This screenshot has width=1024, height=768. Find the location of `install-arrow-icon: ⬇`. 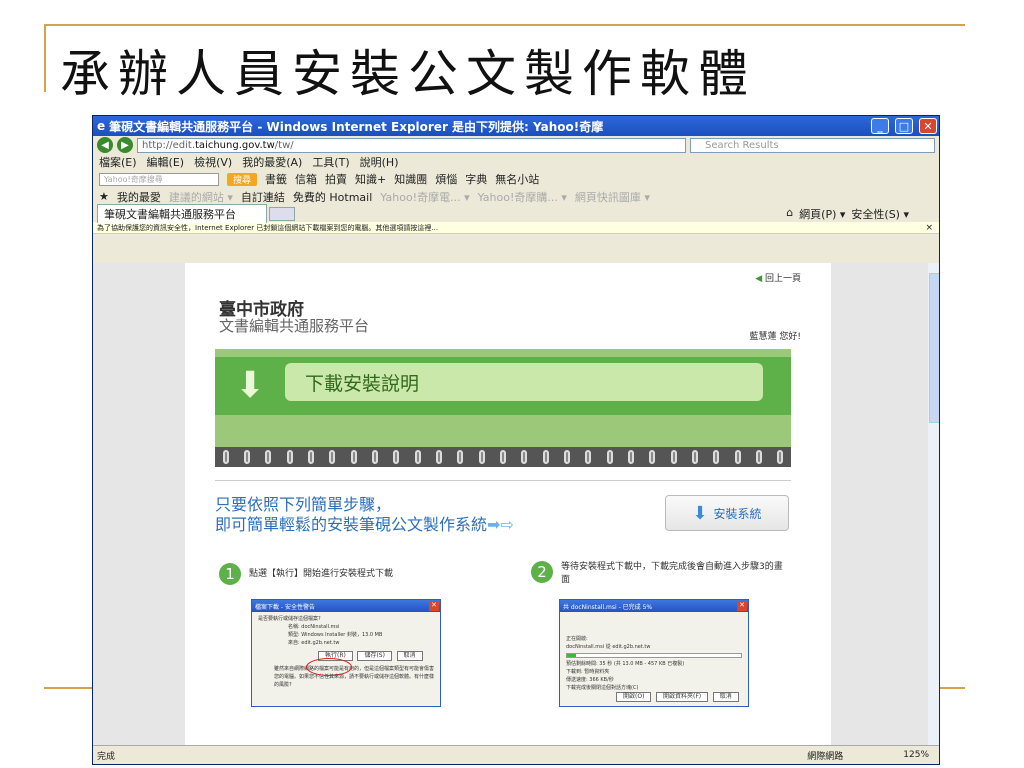

install-arrow-icon: ⬇ is located at coordinates (700, 513).